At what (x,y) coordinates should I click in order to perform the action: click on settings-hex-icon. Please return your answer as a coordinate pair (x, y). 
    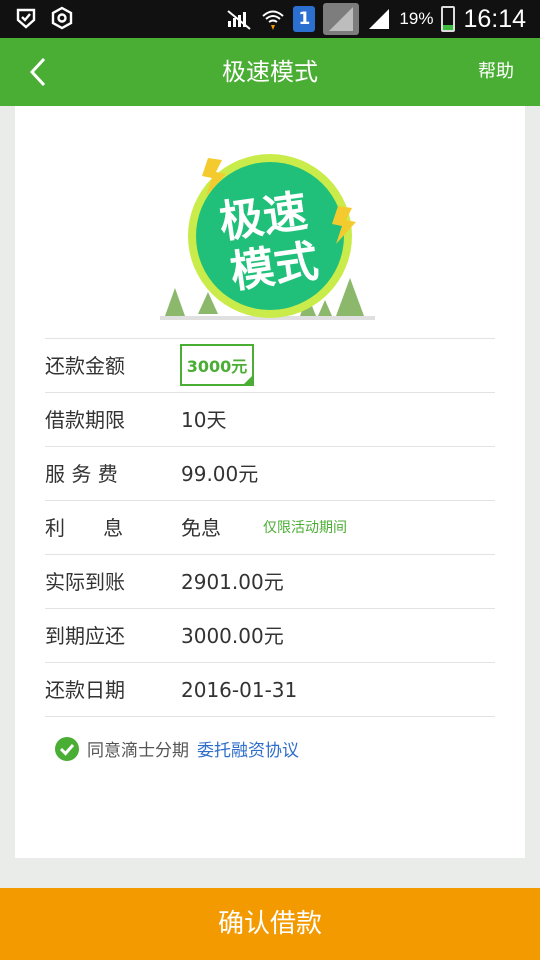
    Looking at the image, I should click on (62, 18).